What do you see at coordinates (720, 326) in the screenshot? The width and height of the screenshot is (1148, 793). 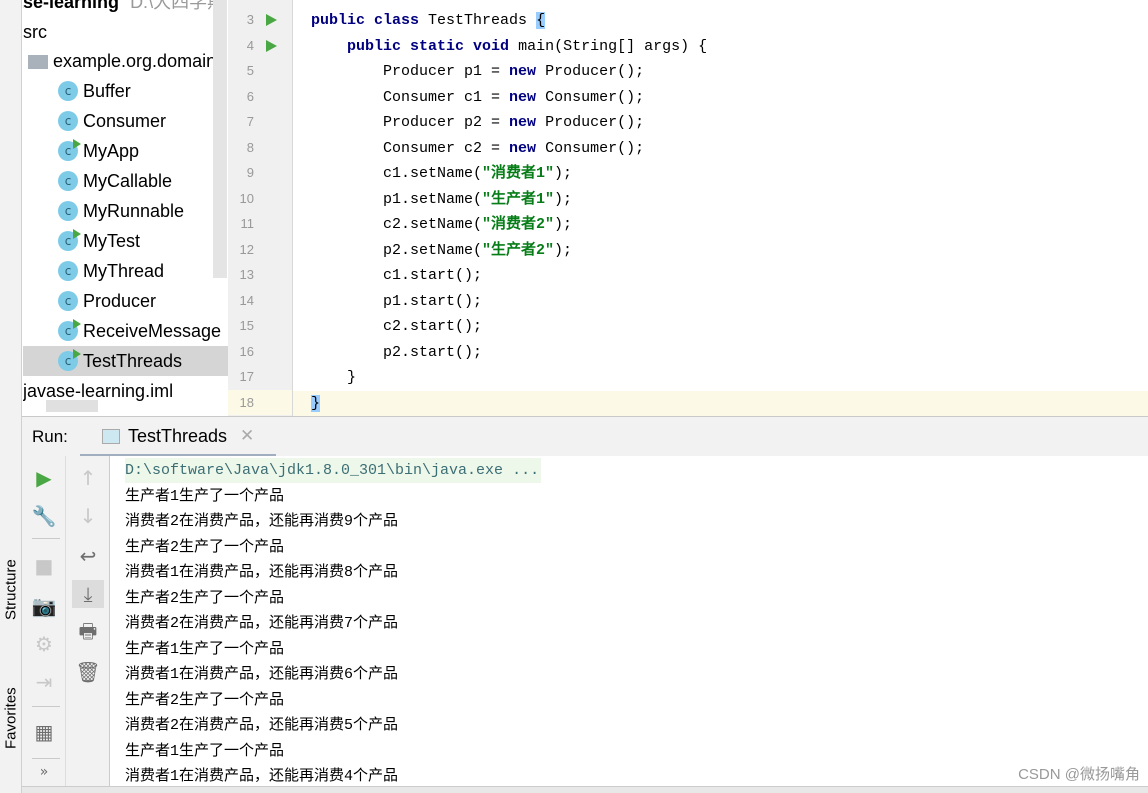 I see `code-line: c2.start();` at bounding box center [720, 326].